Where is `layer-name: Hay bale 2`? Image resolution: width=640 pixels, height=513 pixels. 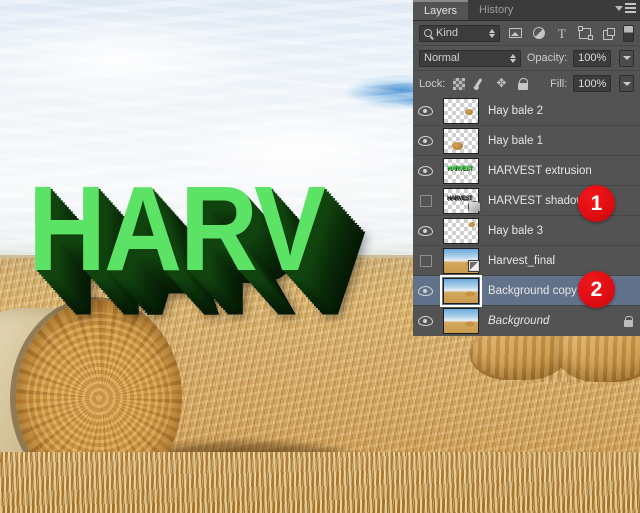
layer-name: Hay bale 2 is located at coordinates (550, 111).